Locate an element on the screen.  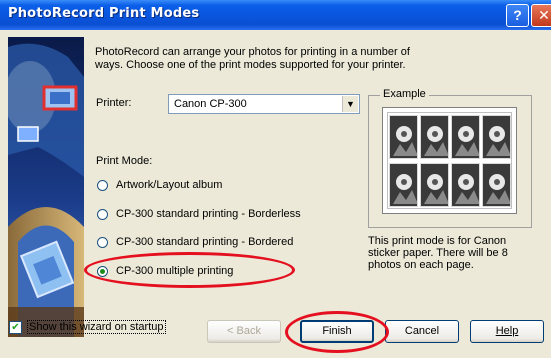
back-button-label: < Back is located at coordinates (244, 331).